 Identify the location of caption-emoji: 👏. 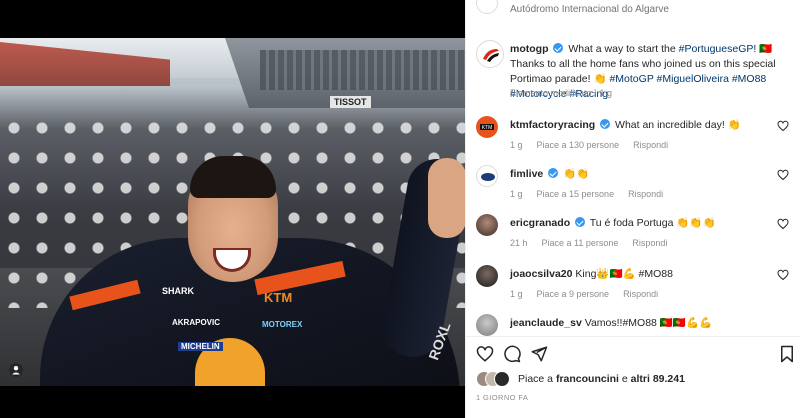
(600, 79).